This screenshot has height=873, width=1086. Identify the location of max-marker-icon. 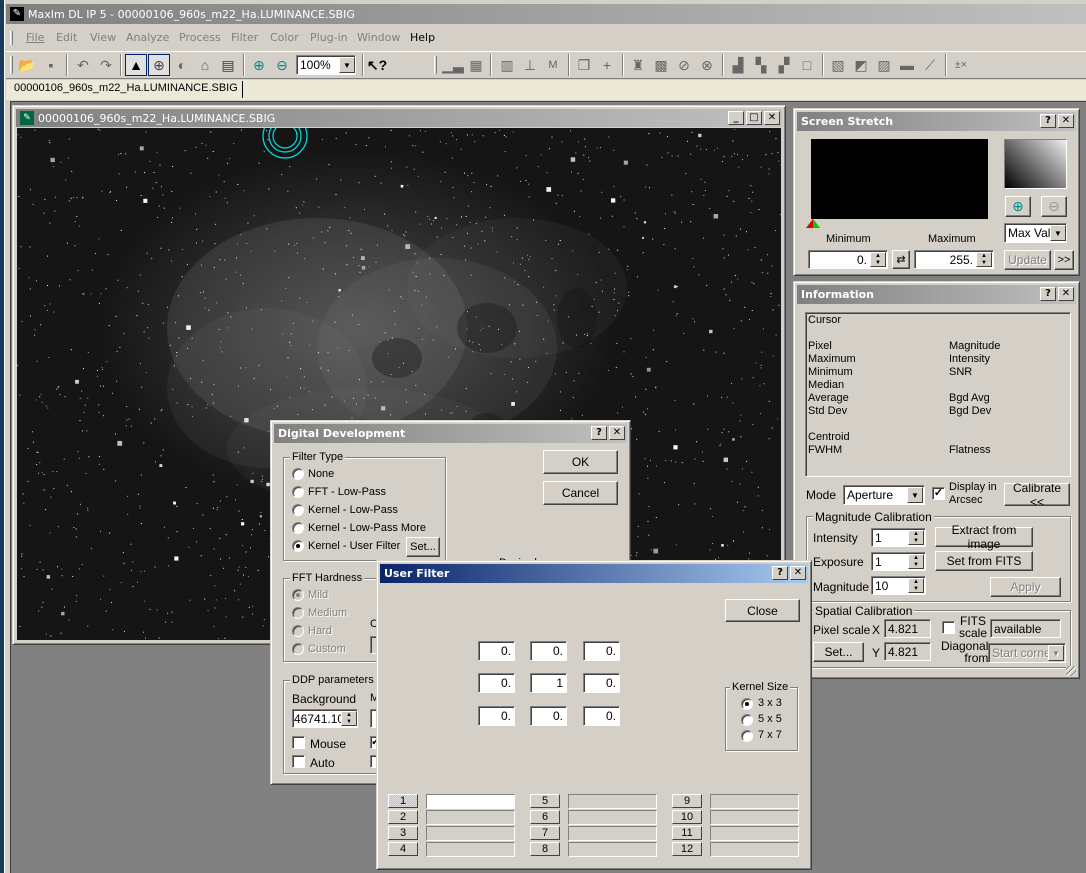
(816, 223).